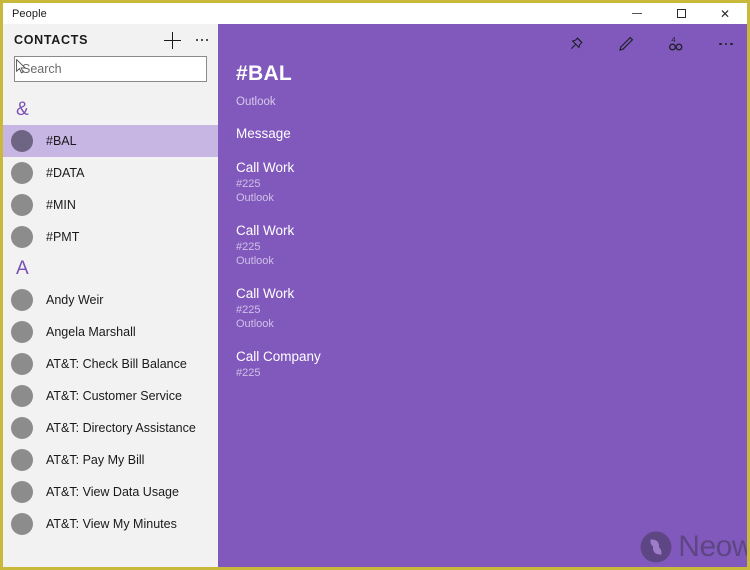 Image resolution: width=750 pixels, height=570 pixels. I want to click on contact-list-item: AT&T: View My Minutes, so click(110, 524).